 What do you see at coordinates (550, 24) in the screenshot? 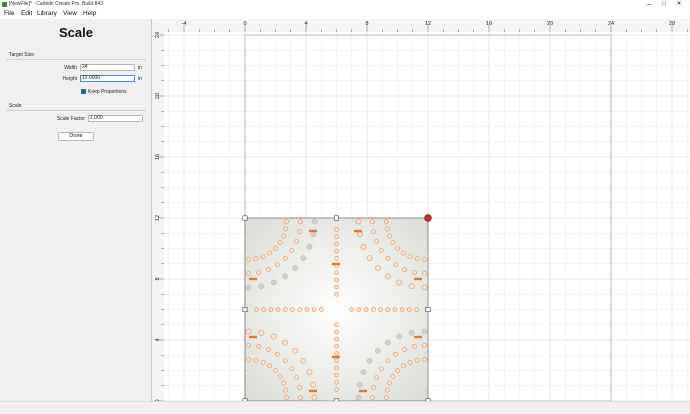
I see `ruler-x-label: 20` at bounding box center [550, 24].